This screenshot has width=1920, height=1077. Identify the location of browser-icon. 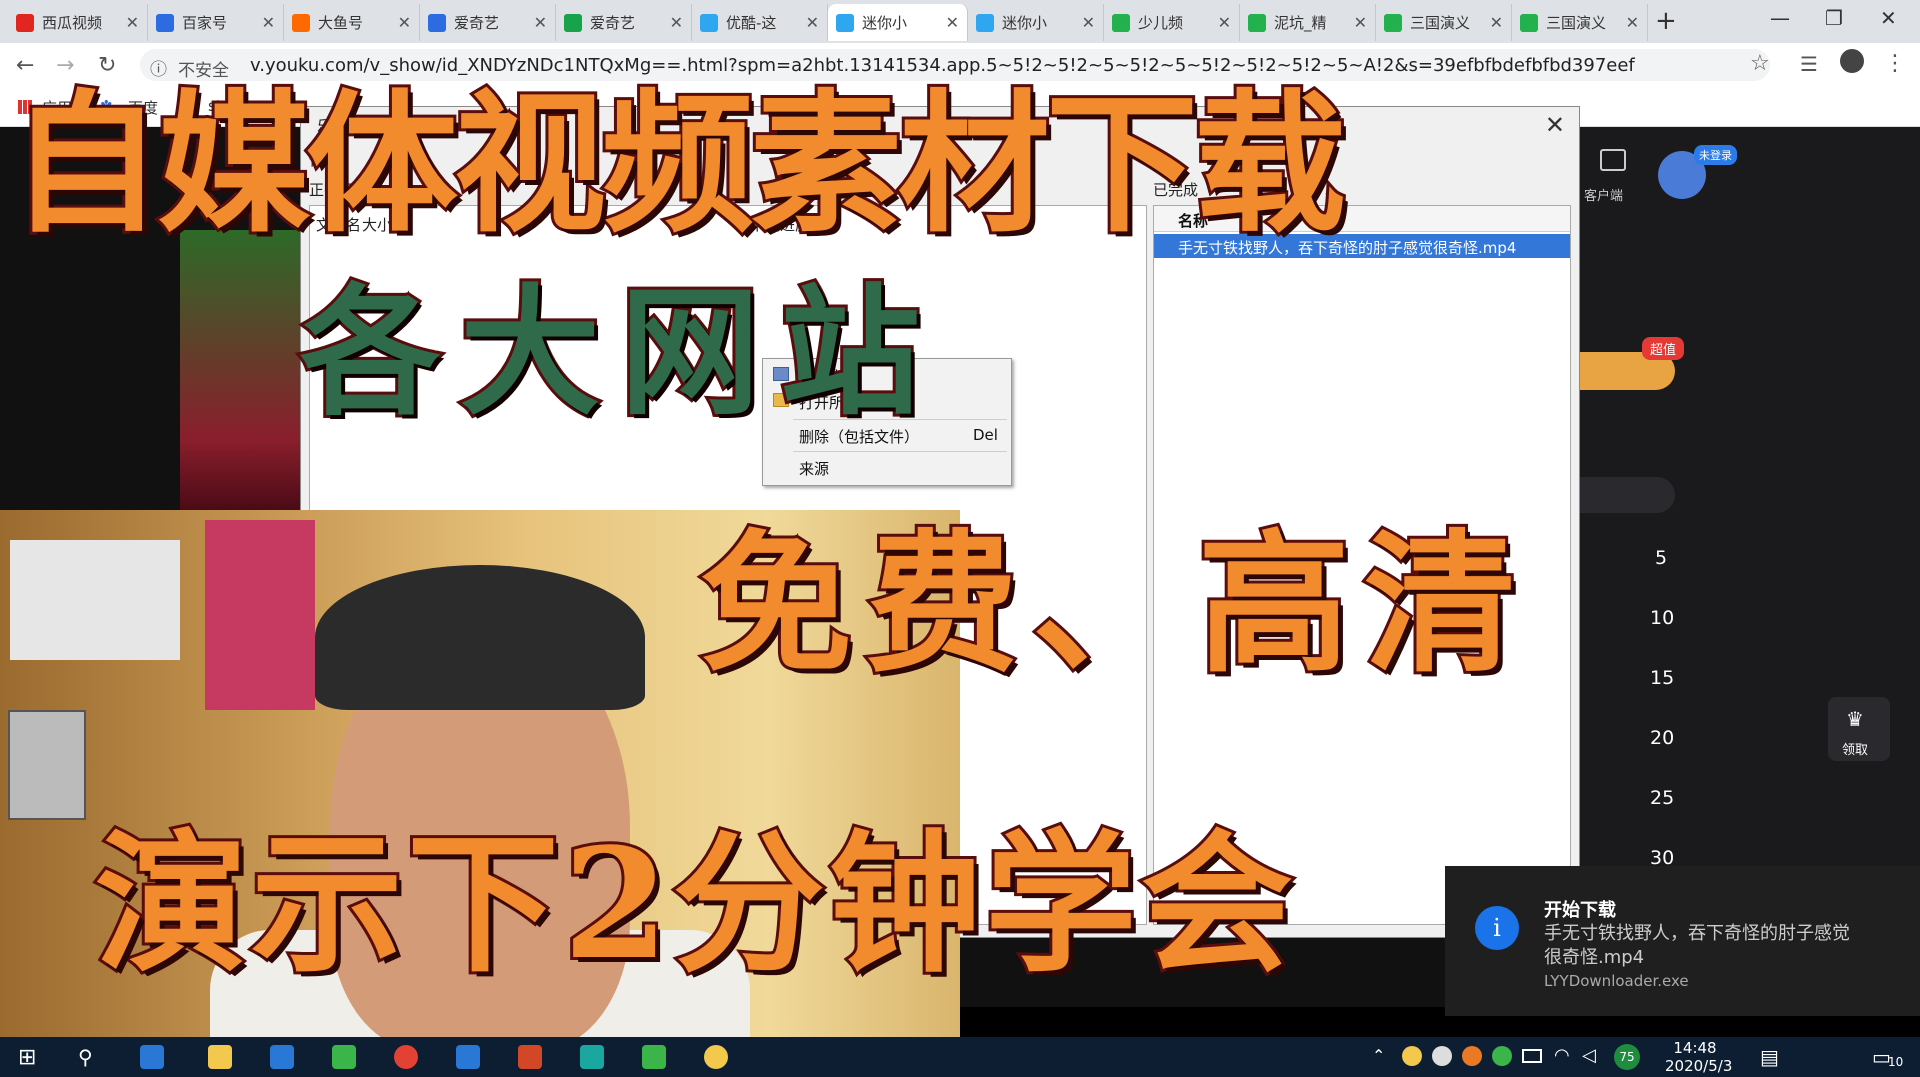
(344, 1057).